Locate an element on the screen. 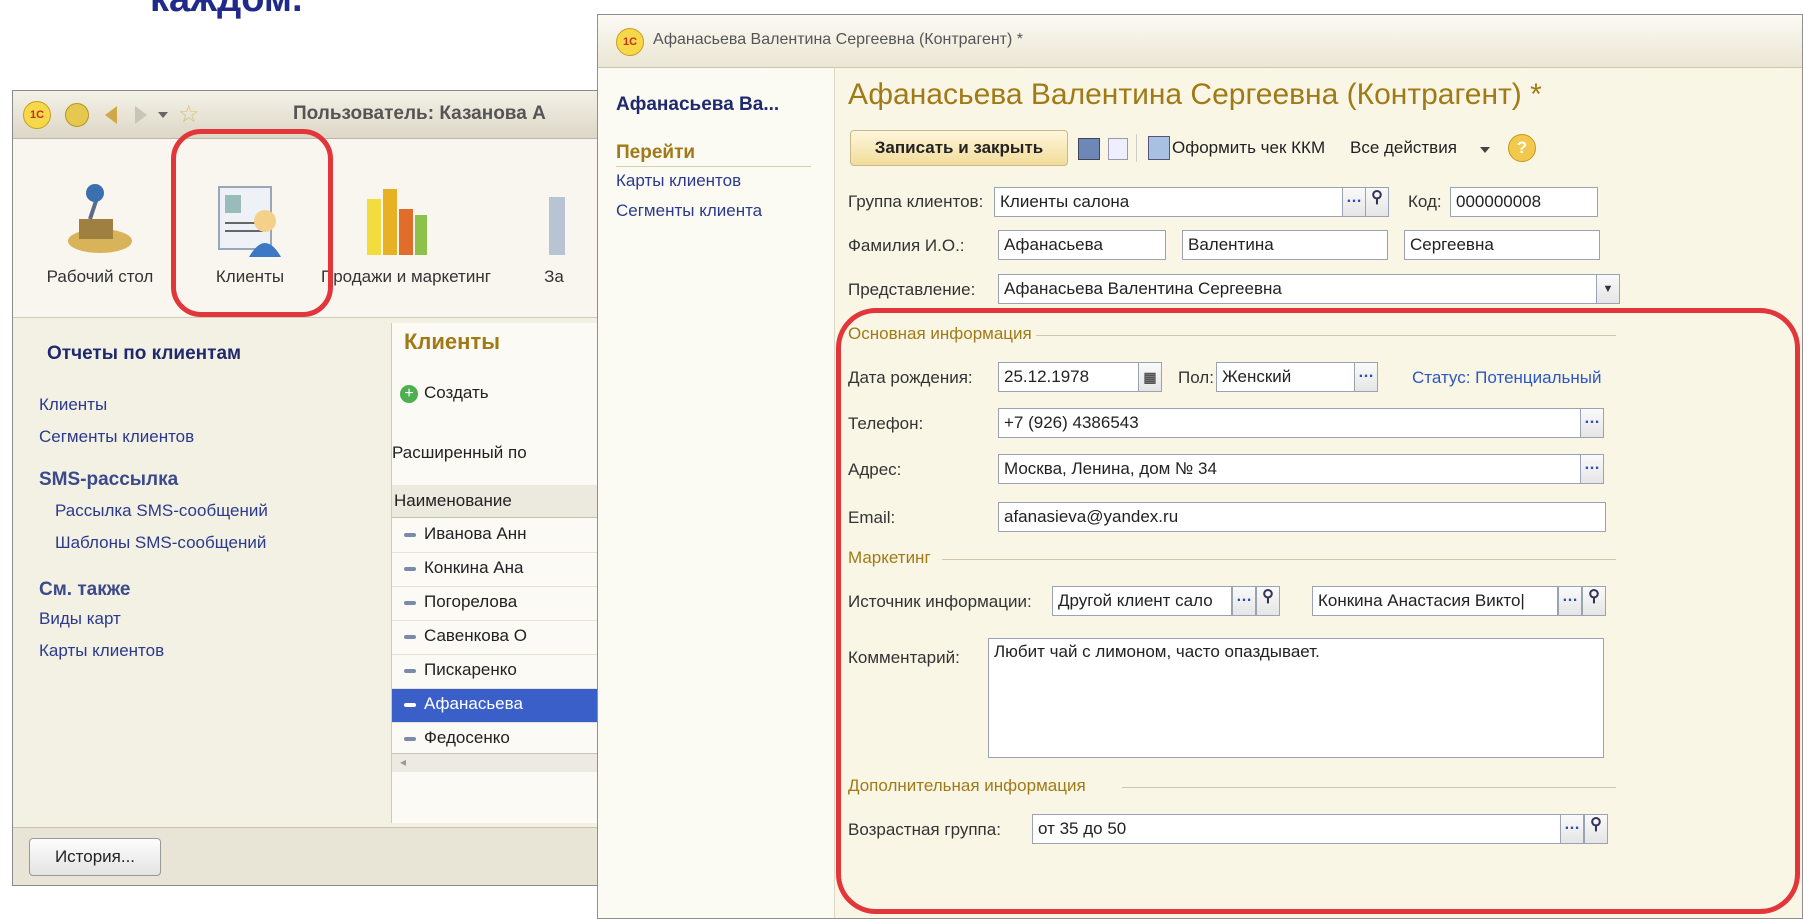 The width and height of the screenshot is (1803, 919). row-name: Погорелова is located at coordinates (471, 601).